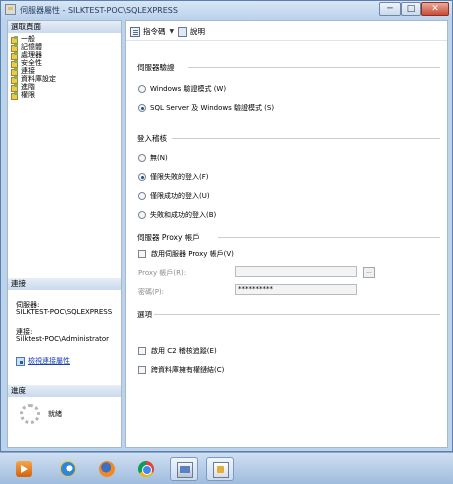  I want to click on options-title: 選項, so click(144, 314).